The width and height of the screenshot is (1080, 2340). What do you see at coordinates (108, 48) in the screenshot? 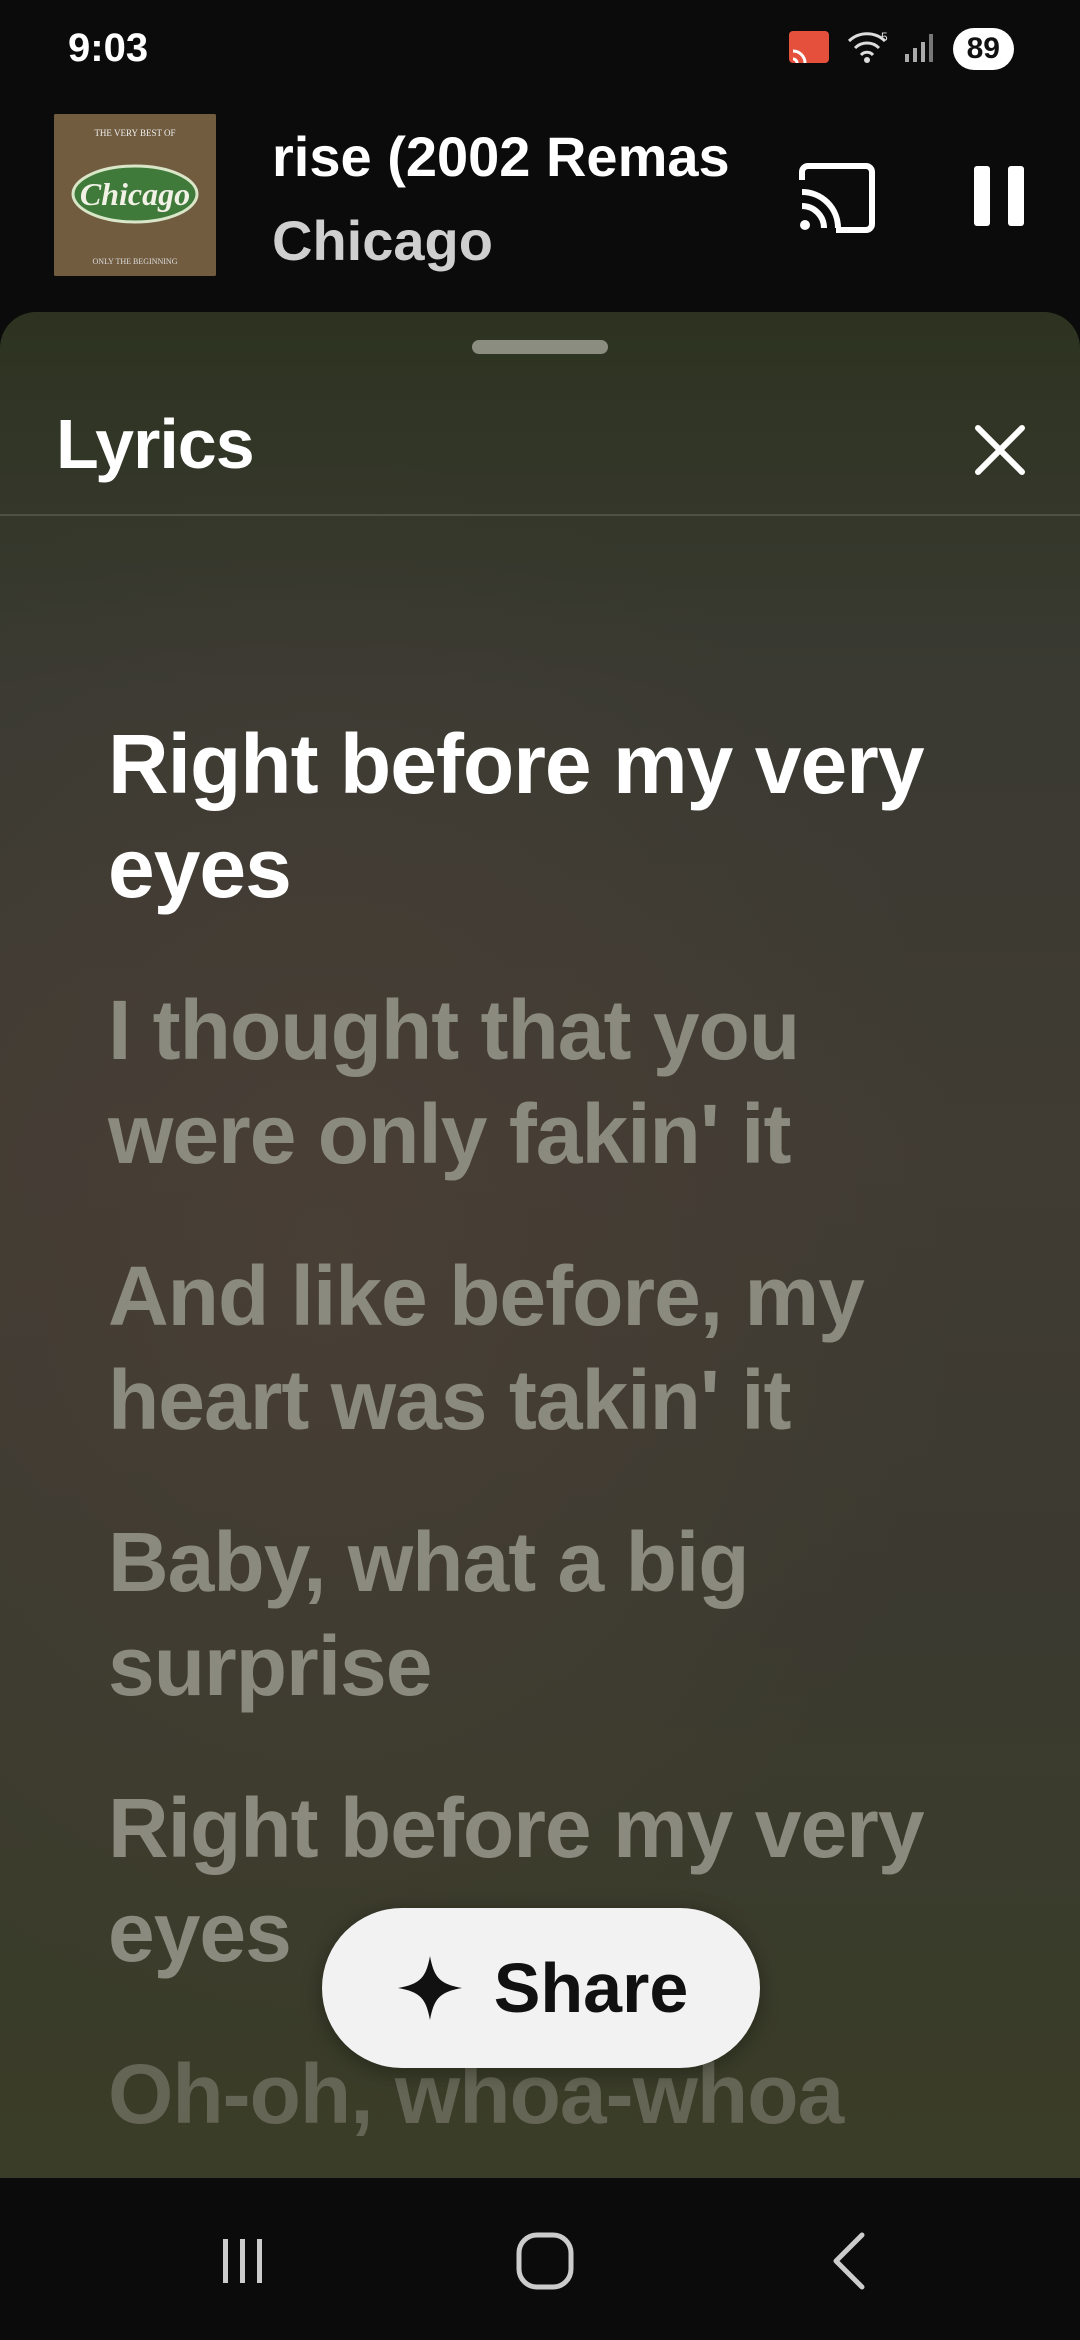
I see `status-time: 9:03` at bounding box center [108, 48].